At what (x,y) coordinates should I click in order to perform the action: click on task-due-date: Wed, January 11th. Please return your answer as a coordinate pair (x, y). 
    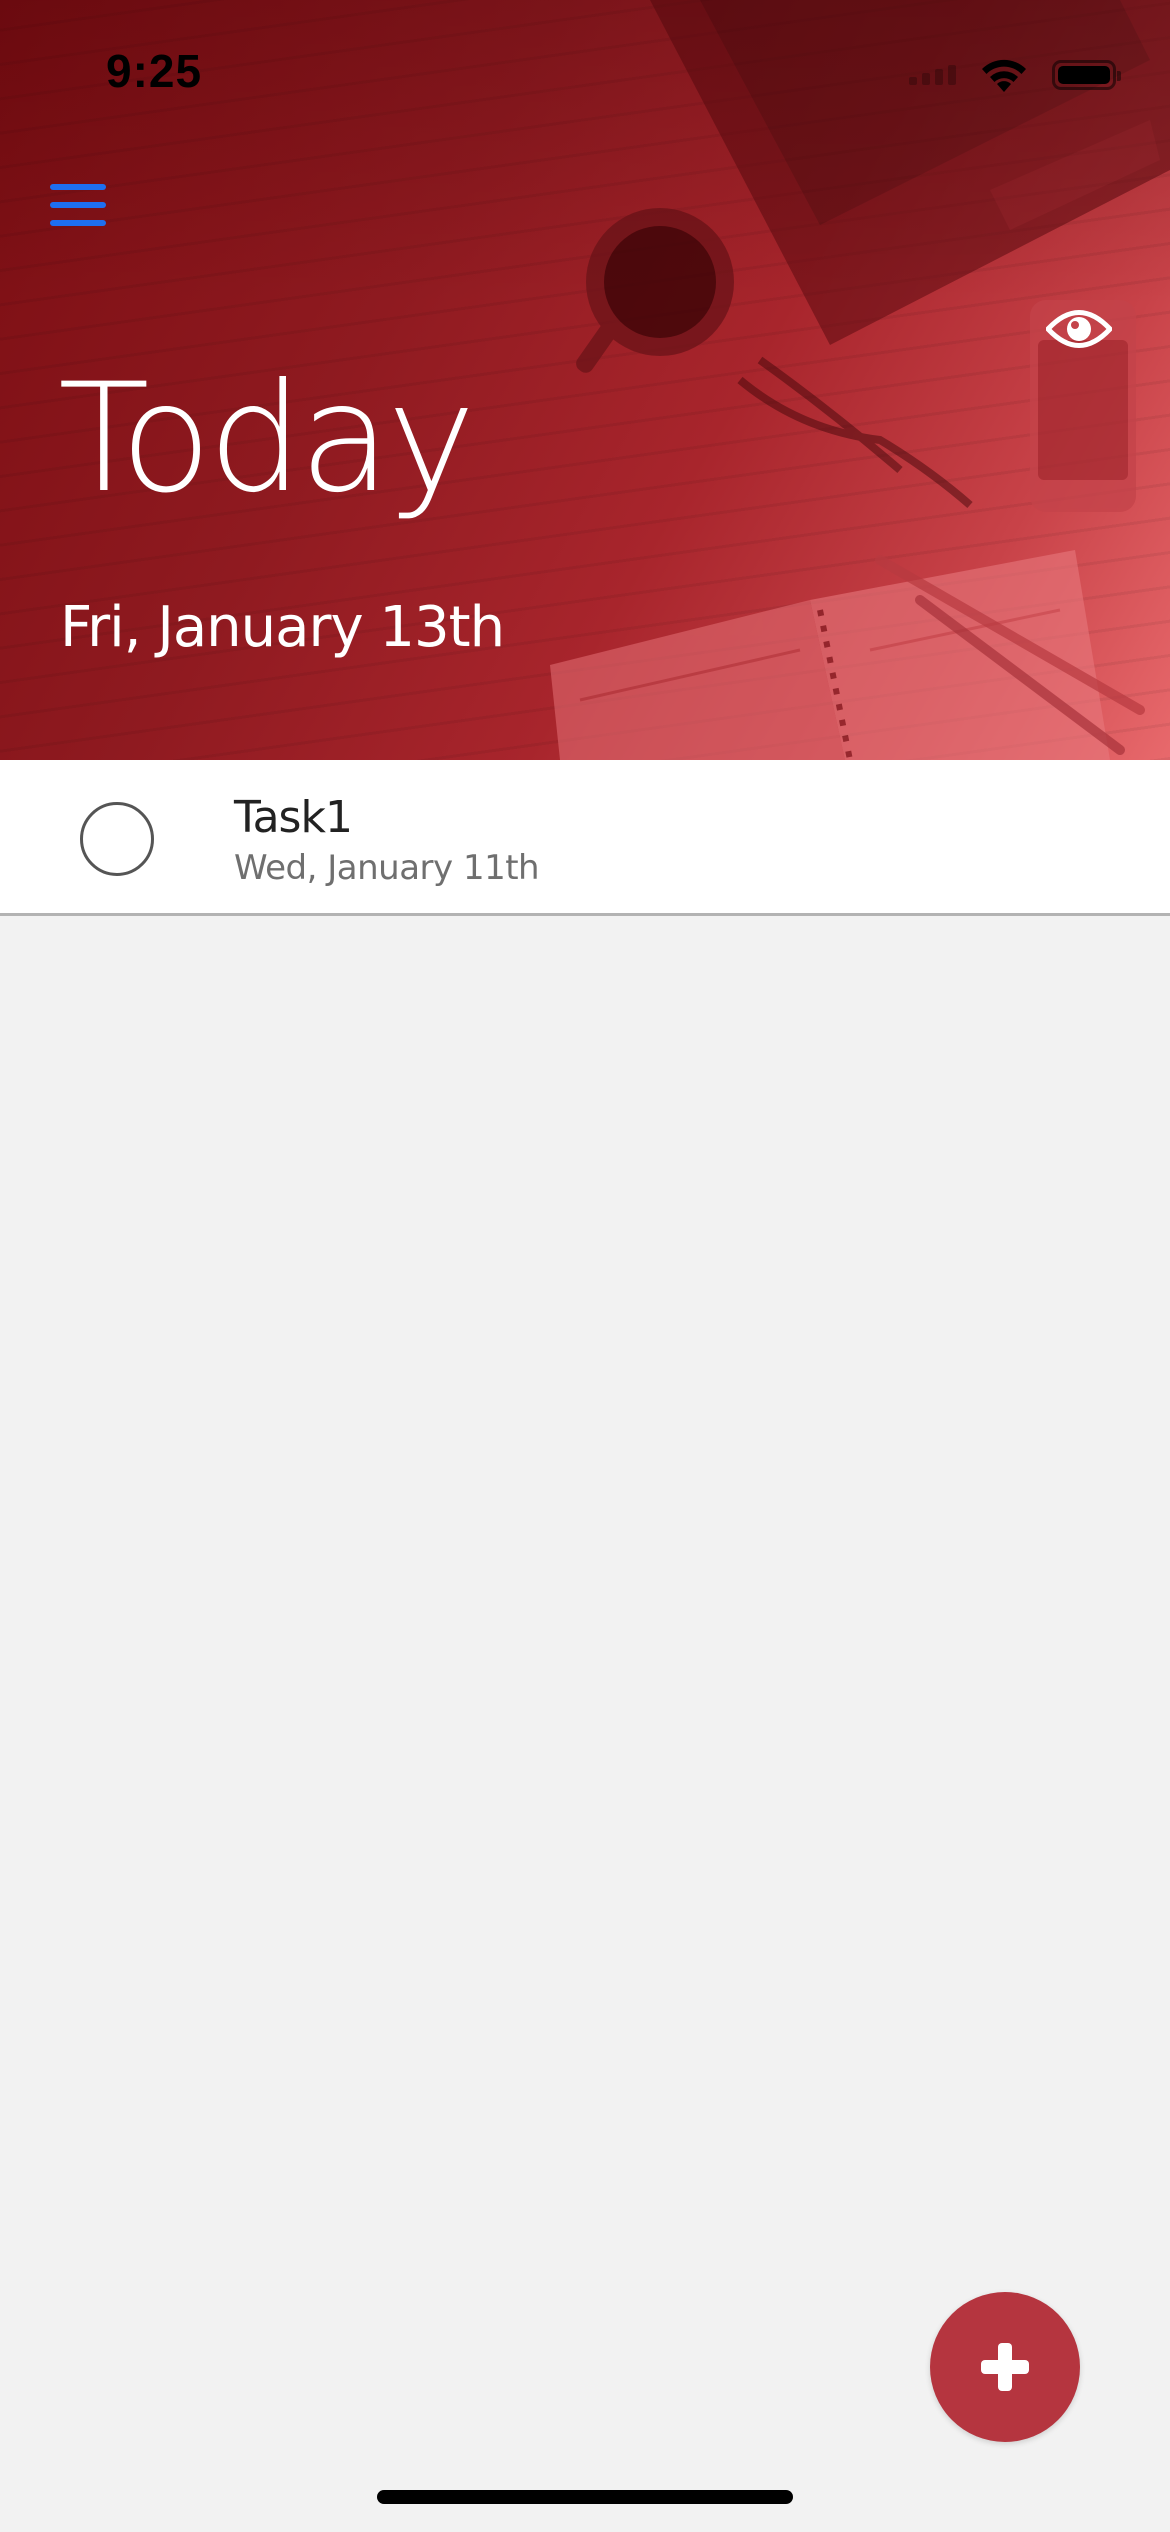
    Looking at the image, I should click on (387, 868).